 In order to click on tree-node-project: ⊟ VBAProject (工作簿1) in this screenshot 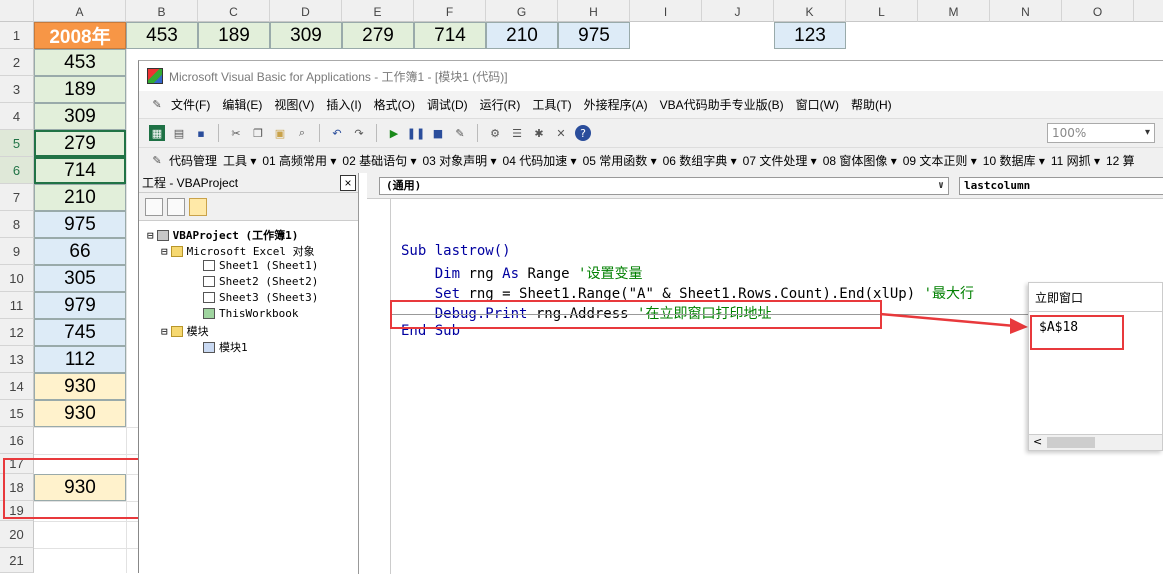, I will do `click(222, 235)`.